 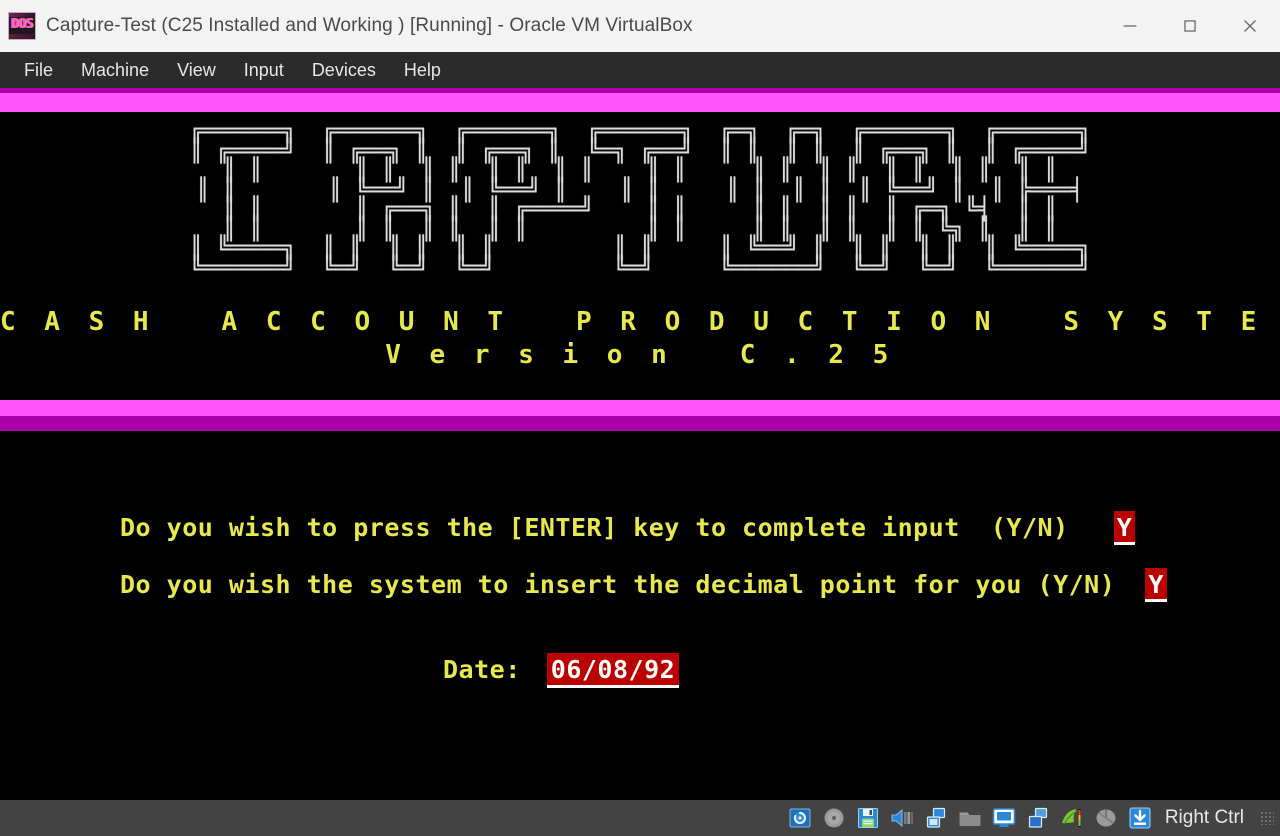 I want to click on usb-icon, so click(x=1038, y=818).